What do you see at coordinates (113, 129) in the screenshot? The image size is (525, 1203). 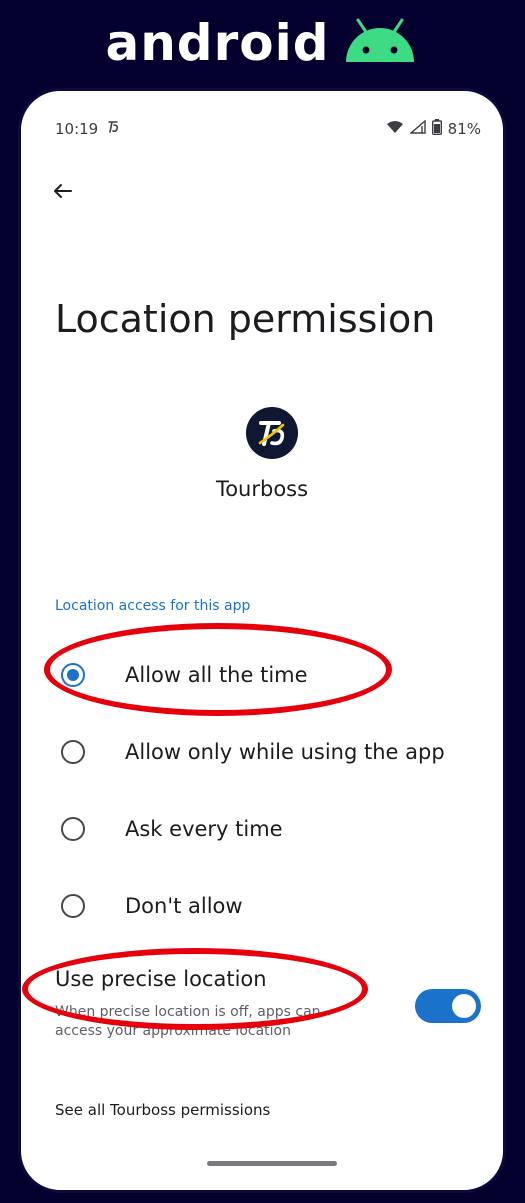 I see `tourboss-notification-icon` at bounding box center [113, 129].